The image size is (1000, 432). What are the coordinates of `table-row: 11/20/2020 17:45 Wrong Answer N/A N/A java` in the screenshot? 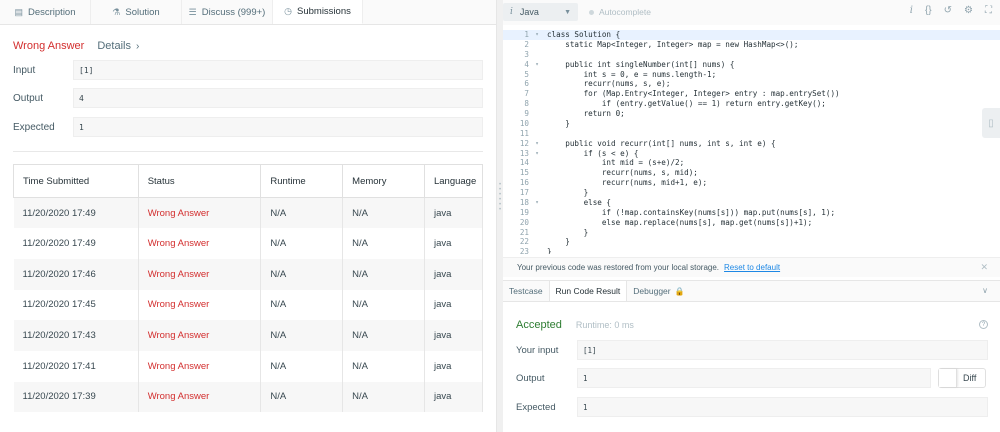 It's located at (248, 305).